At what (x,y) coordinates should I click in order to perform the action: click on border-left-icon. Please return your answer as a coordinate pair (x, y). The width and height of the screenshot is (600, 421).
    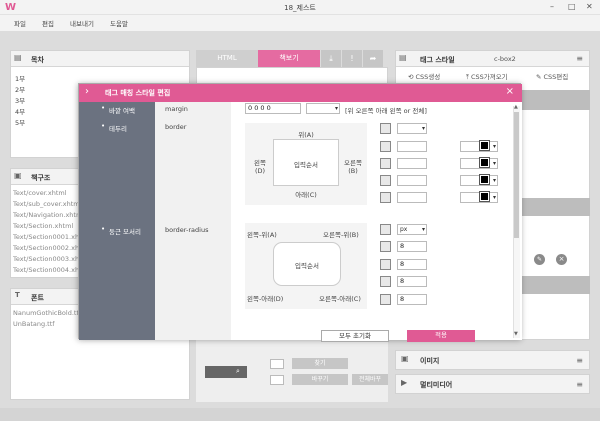
    Looking at the image, I should click on (385, 197).